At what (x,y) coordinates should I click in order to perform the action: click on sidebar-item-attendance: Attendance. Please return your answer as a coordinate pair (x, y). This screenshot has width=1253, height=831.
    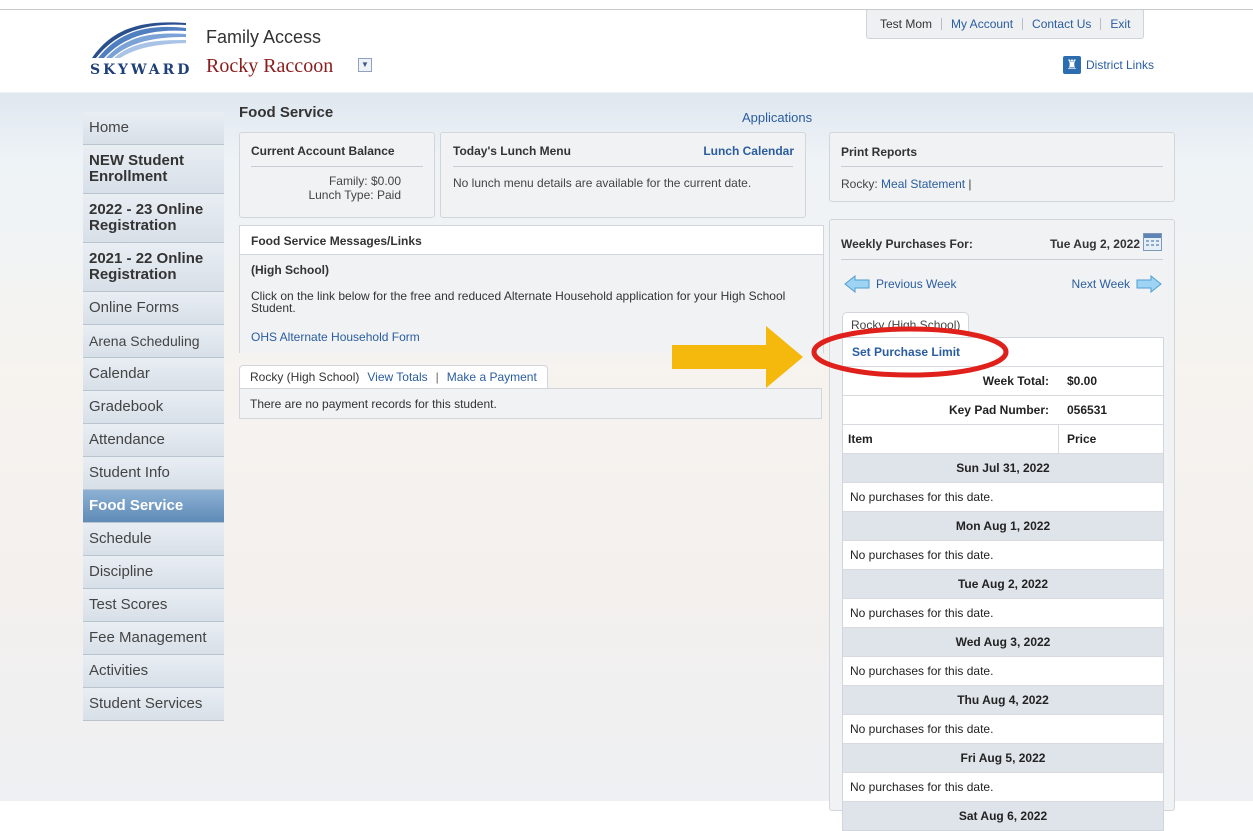
    Looking at the image, I should click on (153, 440).